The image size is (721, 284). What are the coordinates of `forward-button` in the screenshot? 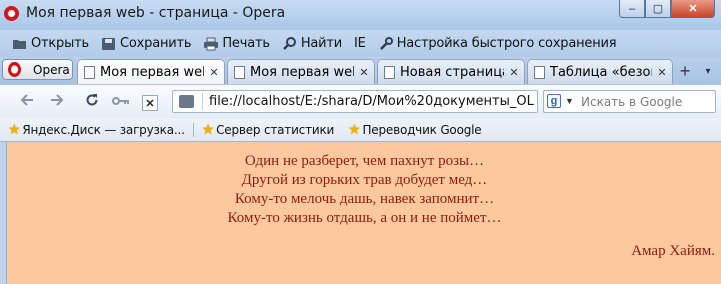 It's located at (57, 102).